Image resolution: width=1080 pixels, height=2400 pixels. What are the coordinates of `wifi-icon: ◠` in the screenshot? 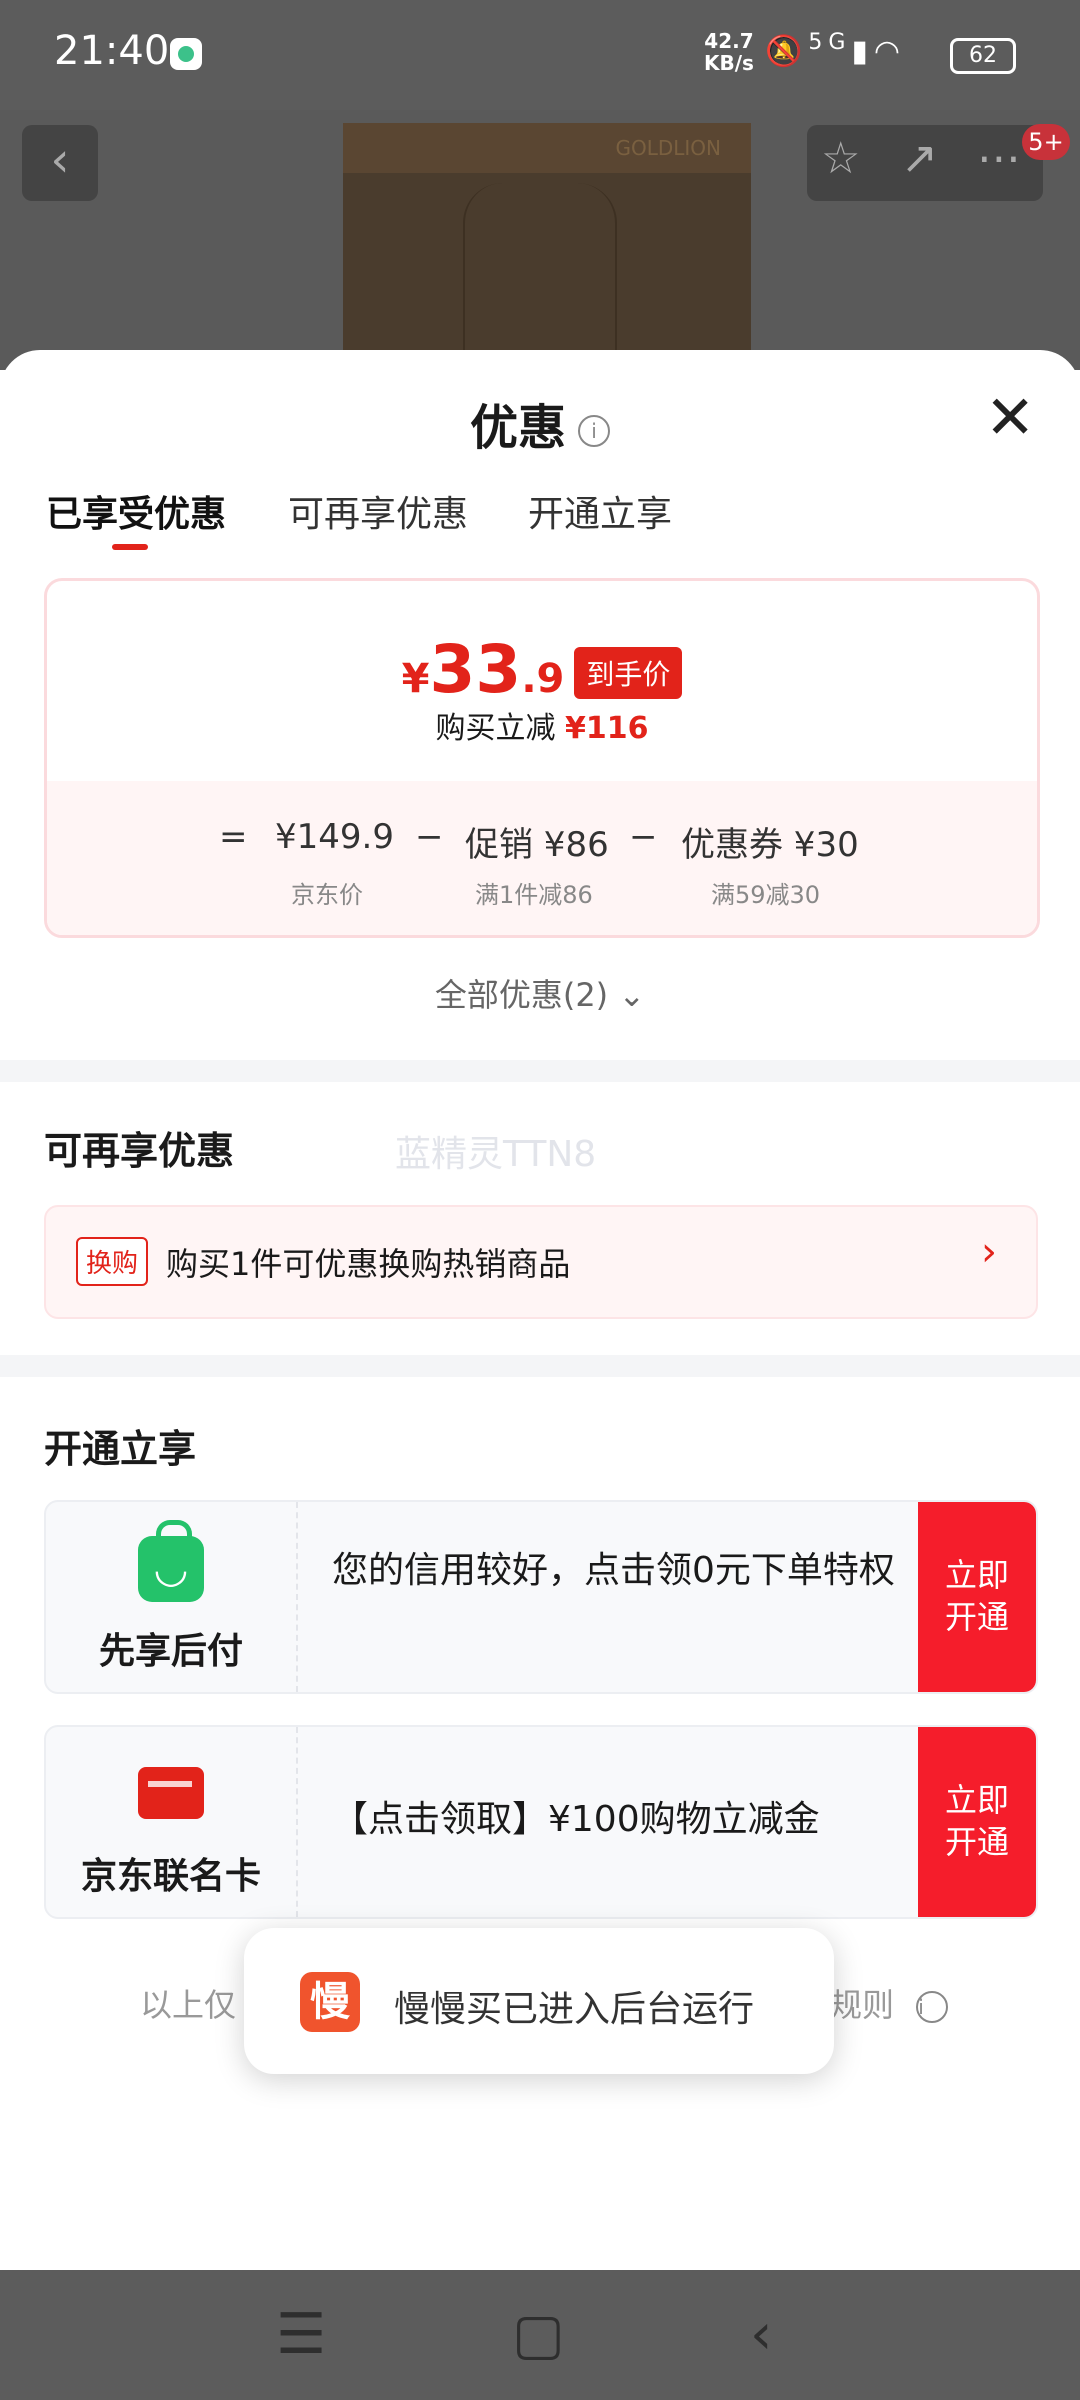 It's located at (890, 51).